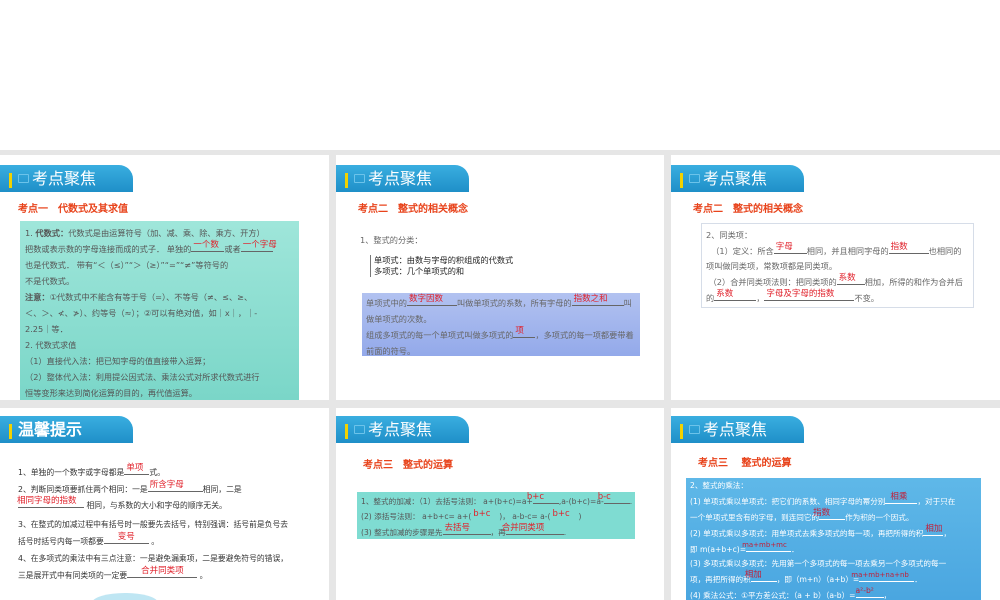 This screenshot has width=1000, height=600. I want to click on fill-in-blank: 字母及字母的指数, so click(809, 294).